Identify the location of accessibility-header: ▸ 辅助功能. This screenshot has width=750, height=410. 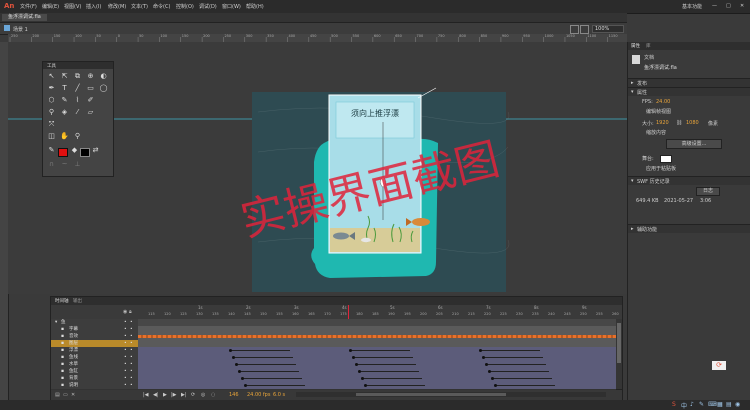
(689, 228).